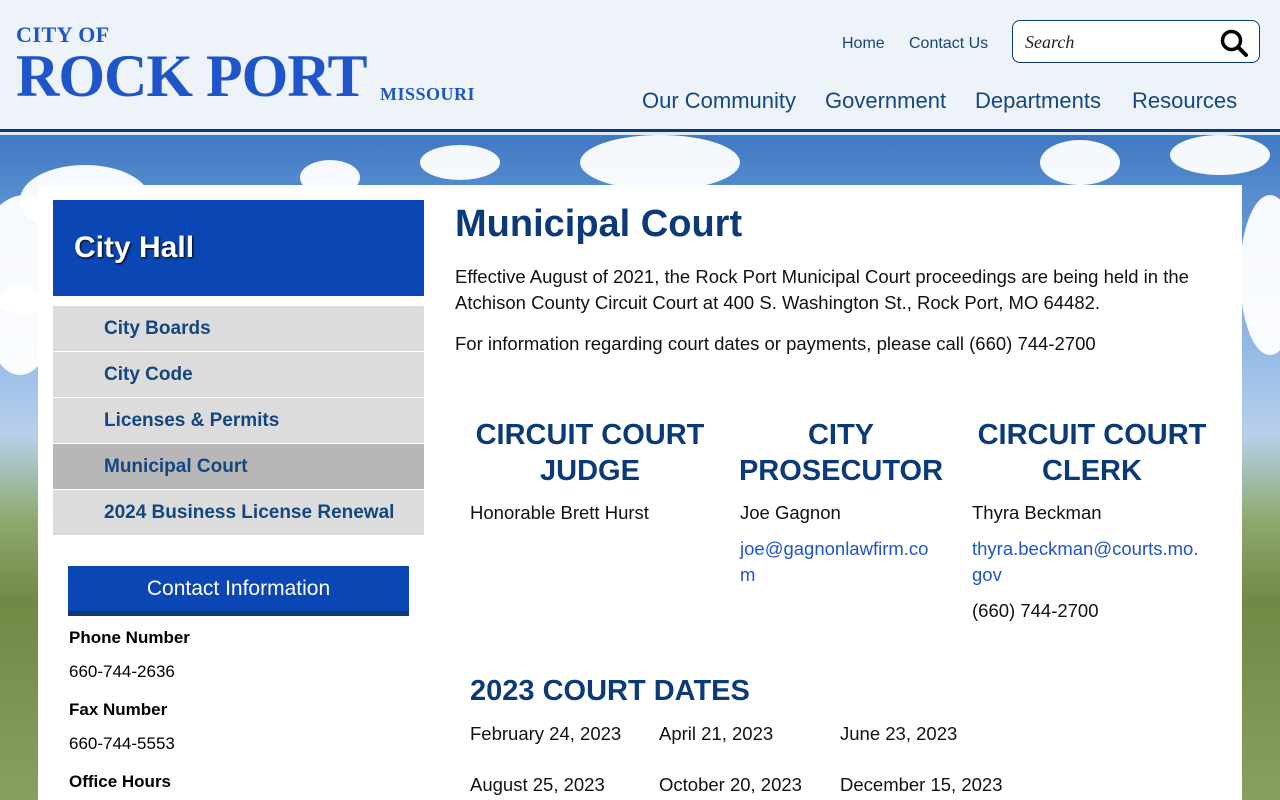 The height and width of the screenshot is (800, 1280). I want to click on nav-our-community: Our Community, so click(719, 101).